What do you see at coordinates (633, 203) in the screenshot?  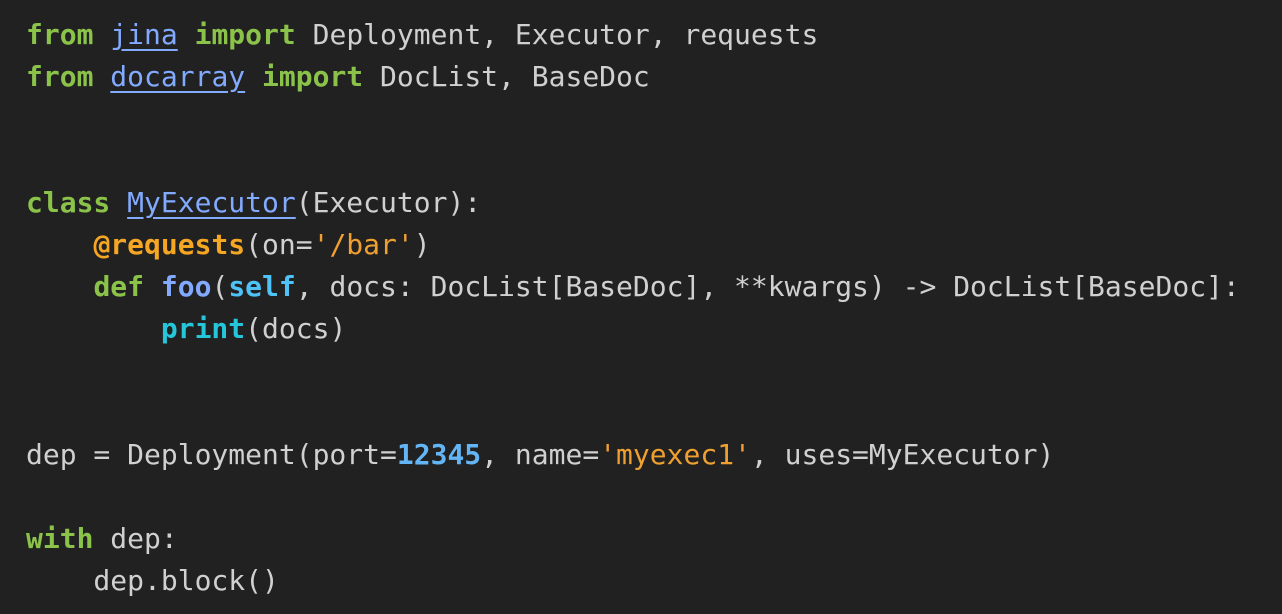 I see `code-line: class MyExecutor(Executor):` at bounding box center [633, 203].